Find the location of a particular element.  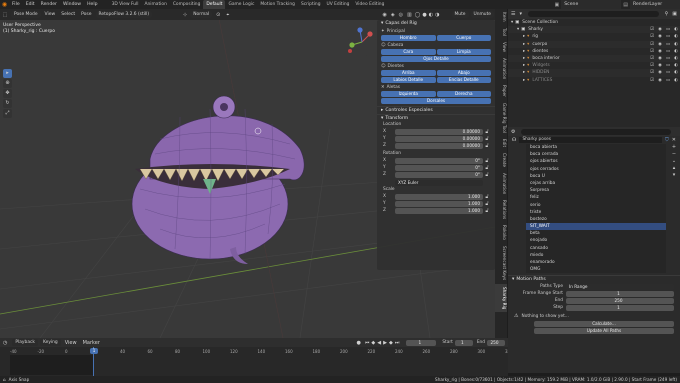

outliner-row: ▾ ▣ Sharky ☑ ◉ ▭ ◐ is located at coordinates (594, 30).